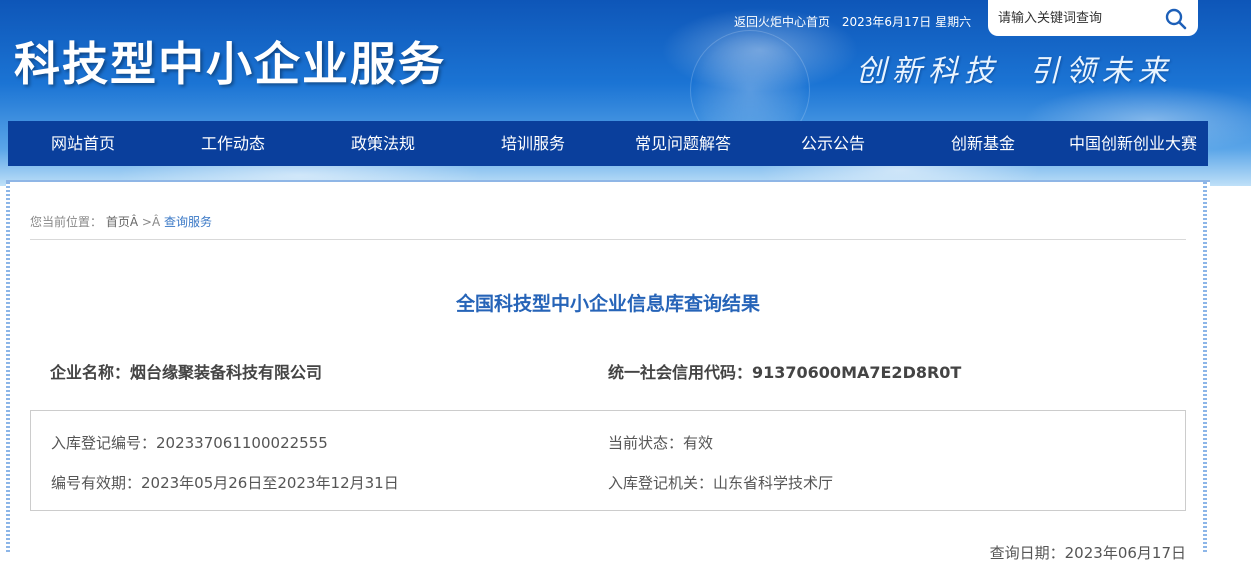 The height and width of the screenshot is (586, 1251). I want to click on search-button, so click(1176, 19).